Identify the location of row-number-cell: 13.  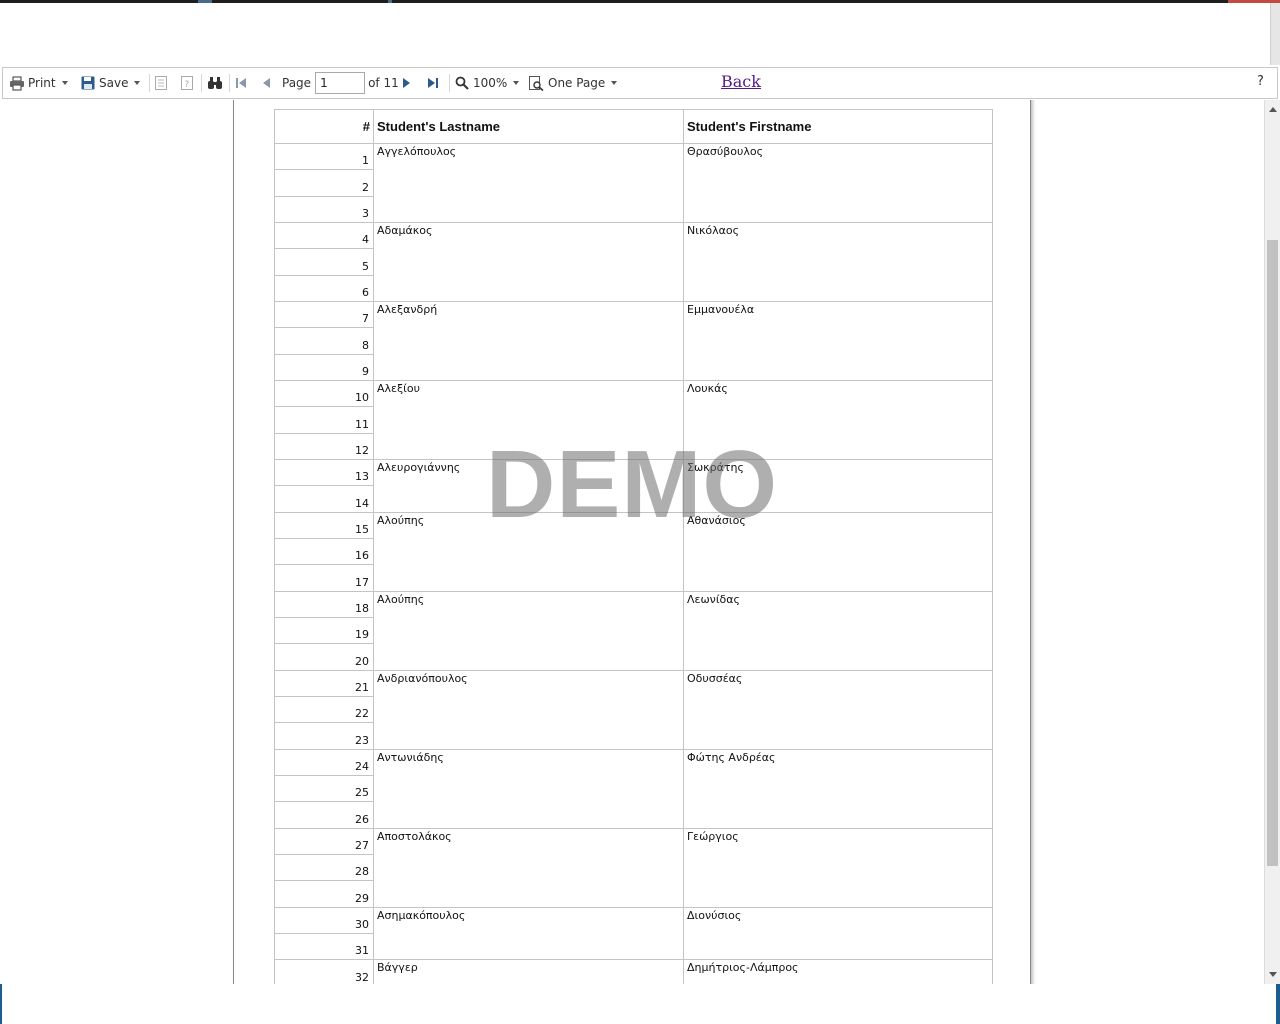
(324, 472).